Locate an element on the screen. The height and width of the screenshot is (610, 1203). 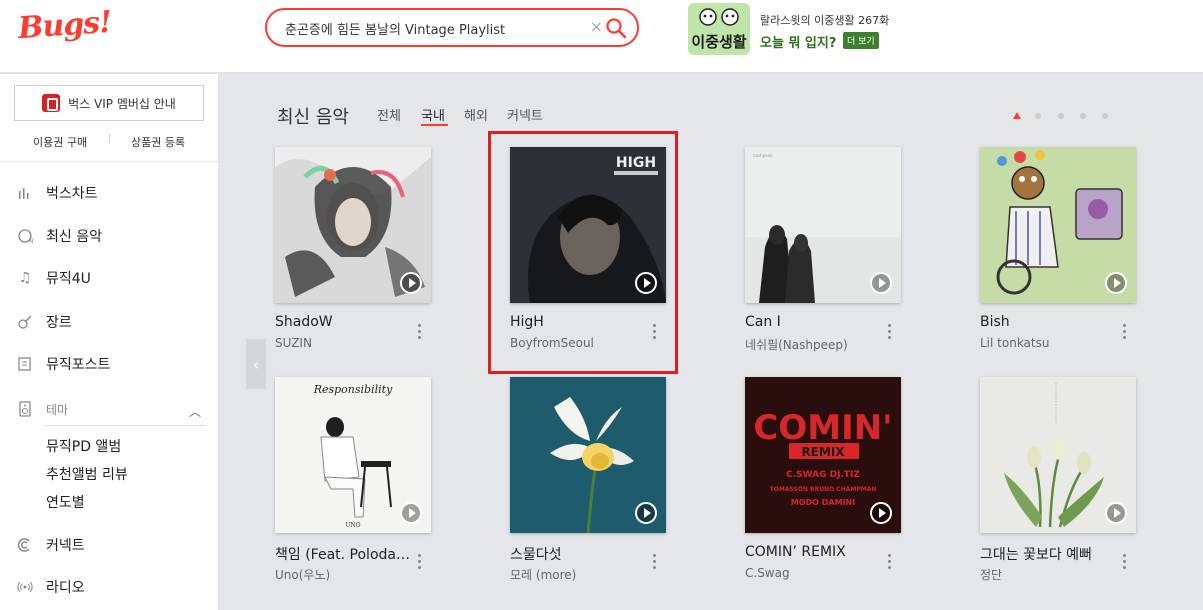
album-card: 그대는 꽃보다 예뻐 정단 is located at coordinates (1080, 487).